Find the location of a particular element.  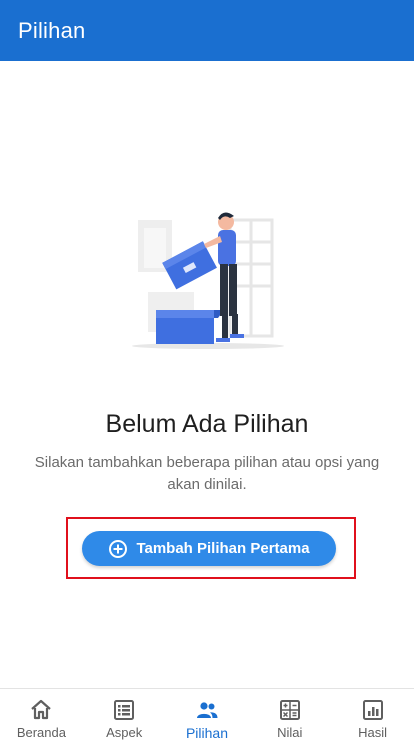

home-icon is located at coordinates (41, 709).